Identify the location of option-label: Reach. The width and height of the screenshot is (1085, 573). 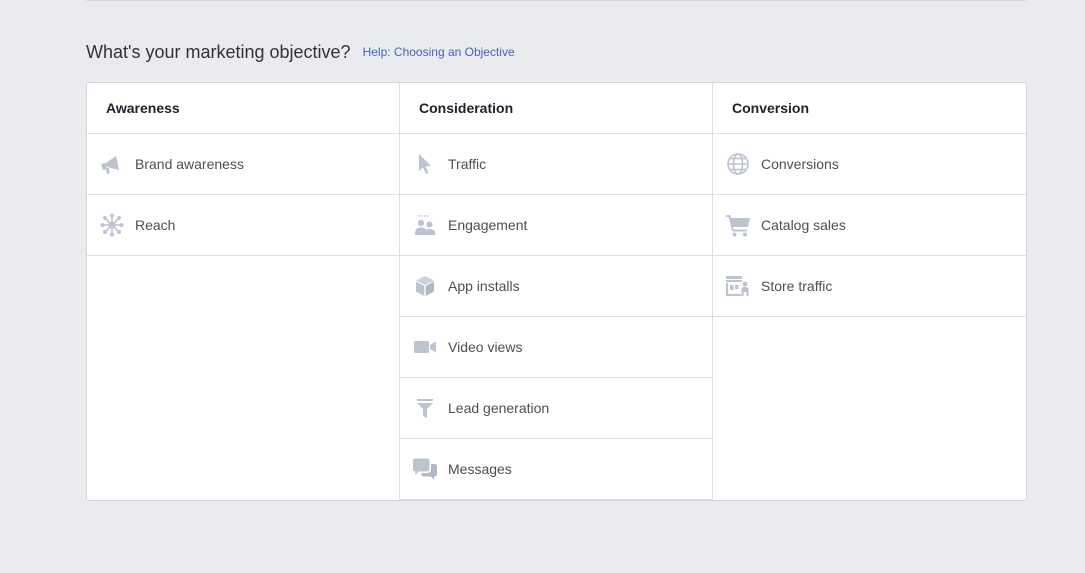
(155, 225).